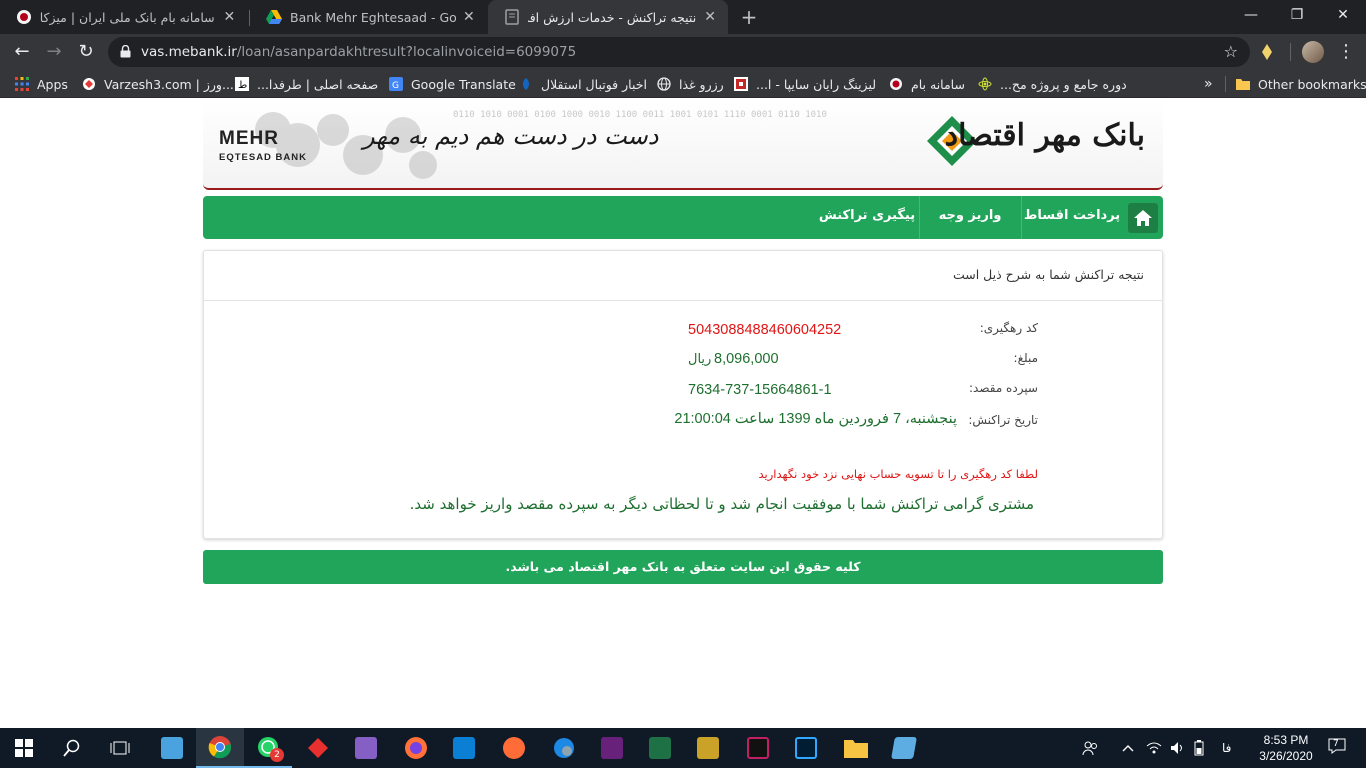  What do you see at coordinates (1090, 748) in the screenshot?
I see `people-icon` at bounding box center [1090, 748].